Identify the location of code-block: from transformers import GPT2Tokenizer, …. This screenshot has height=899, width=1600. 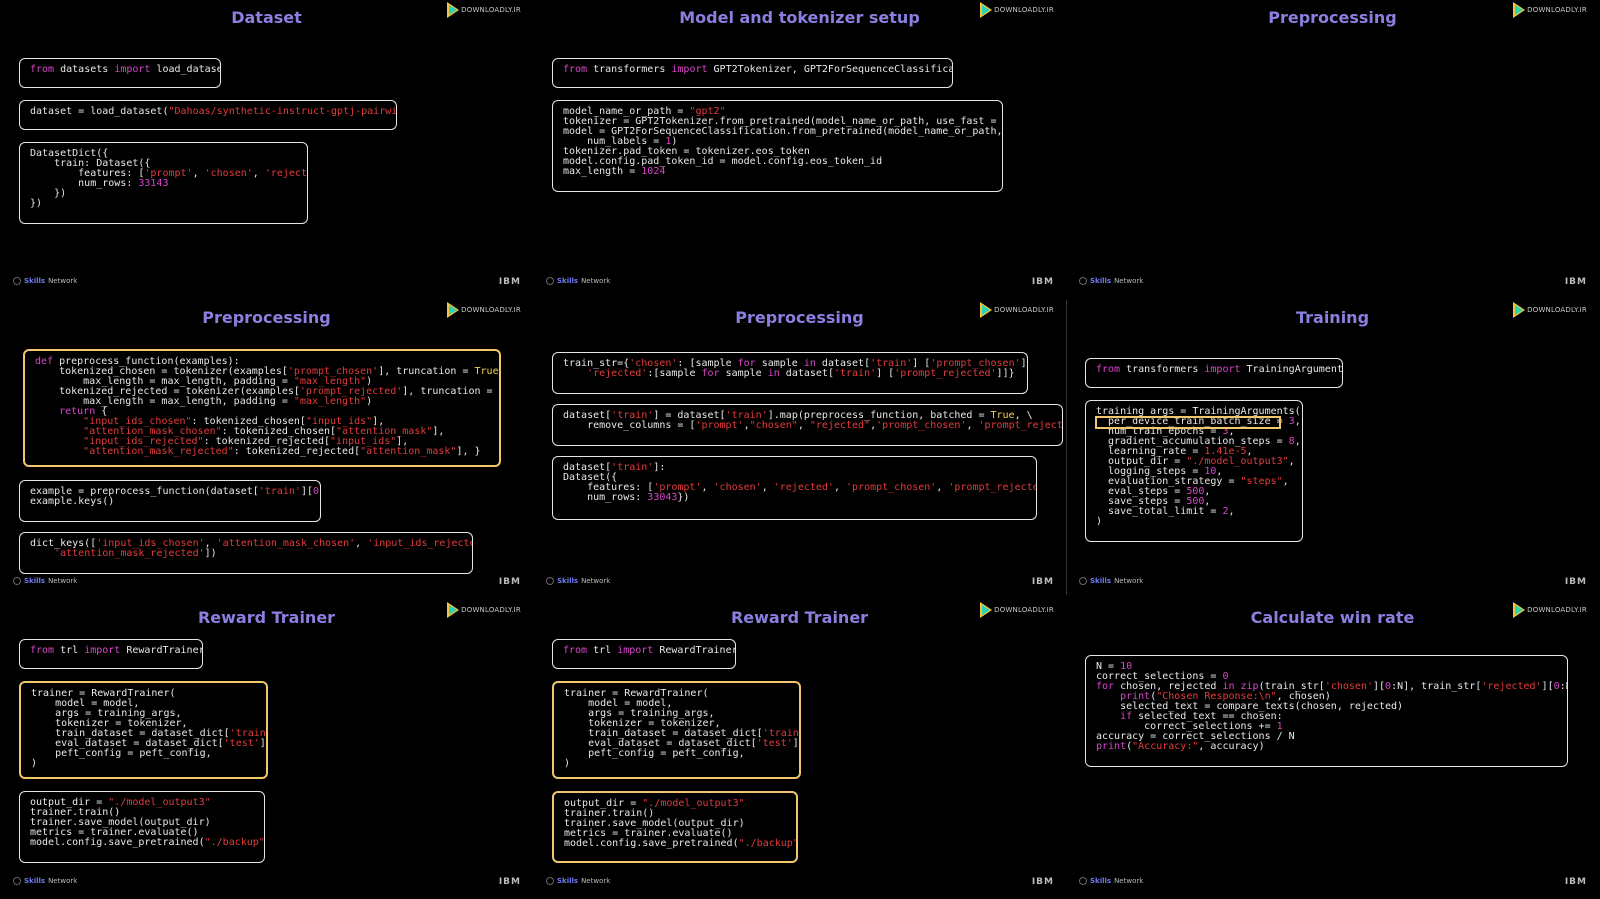
(752, 73).